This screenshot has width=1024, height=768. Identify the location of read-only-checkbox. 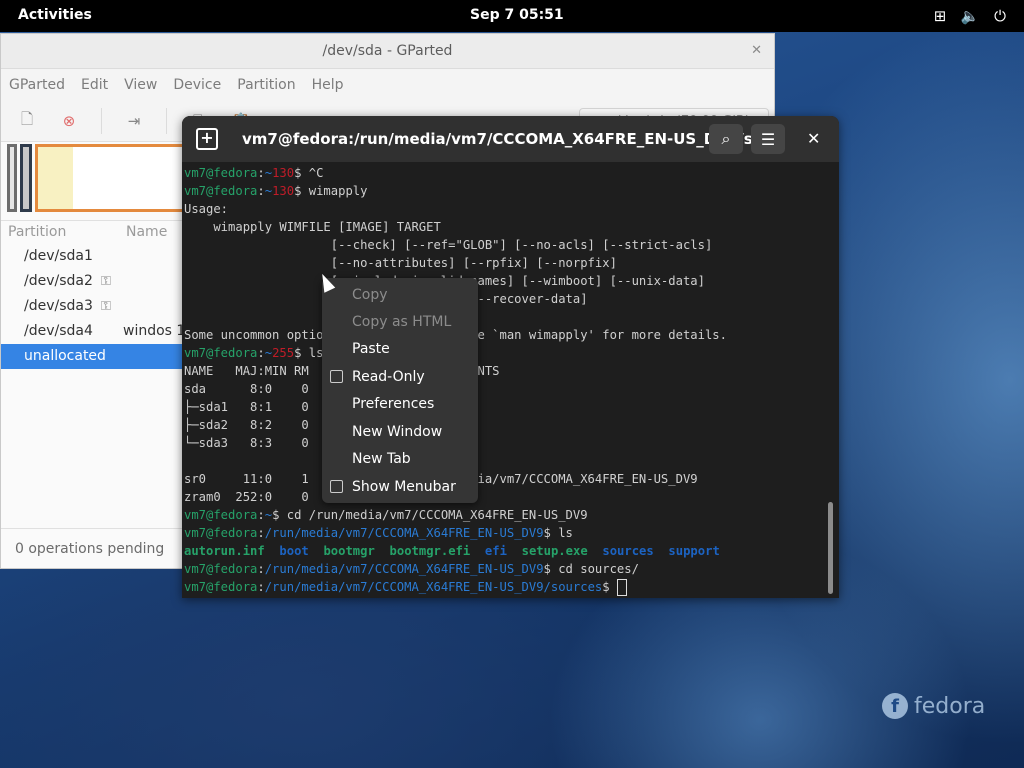
(336, 376).